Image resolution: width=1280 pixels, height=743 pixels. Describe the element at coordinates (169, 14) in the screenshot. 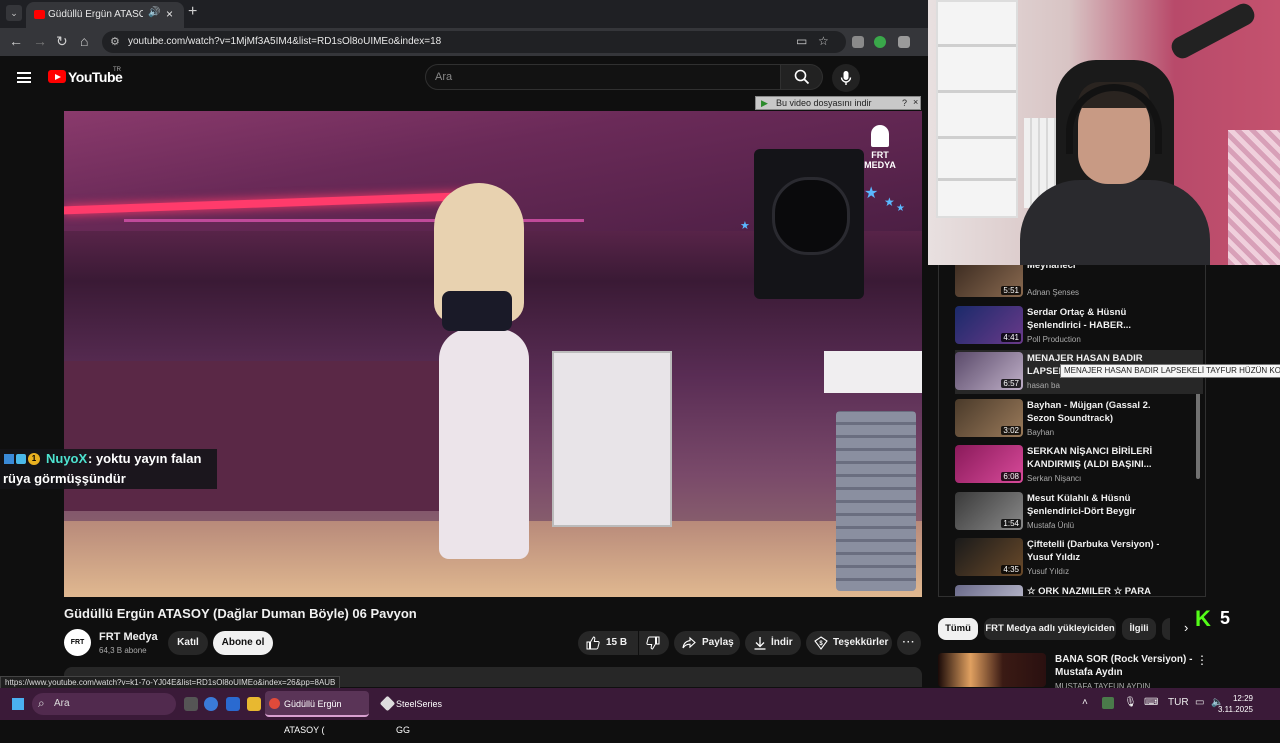

I see `close-tab-icon: ×` at that location.